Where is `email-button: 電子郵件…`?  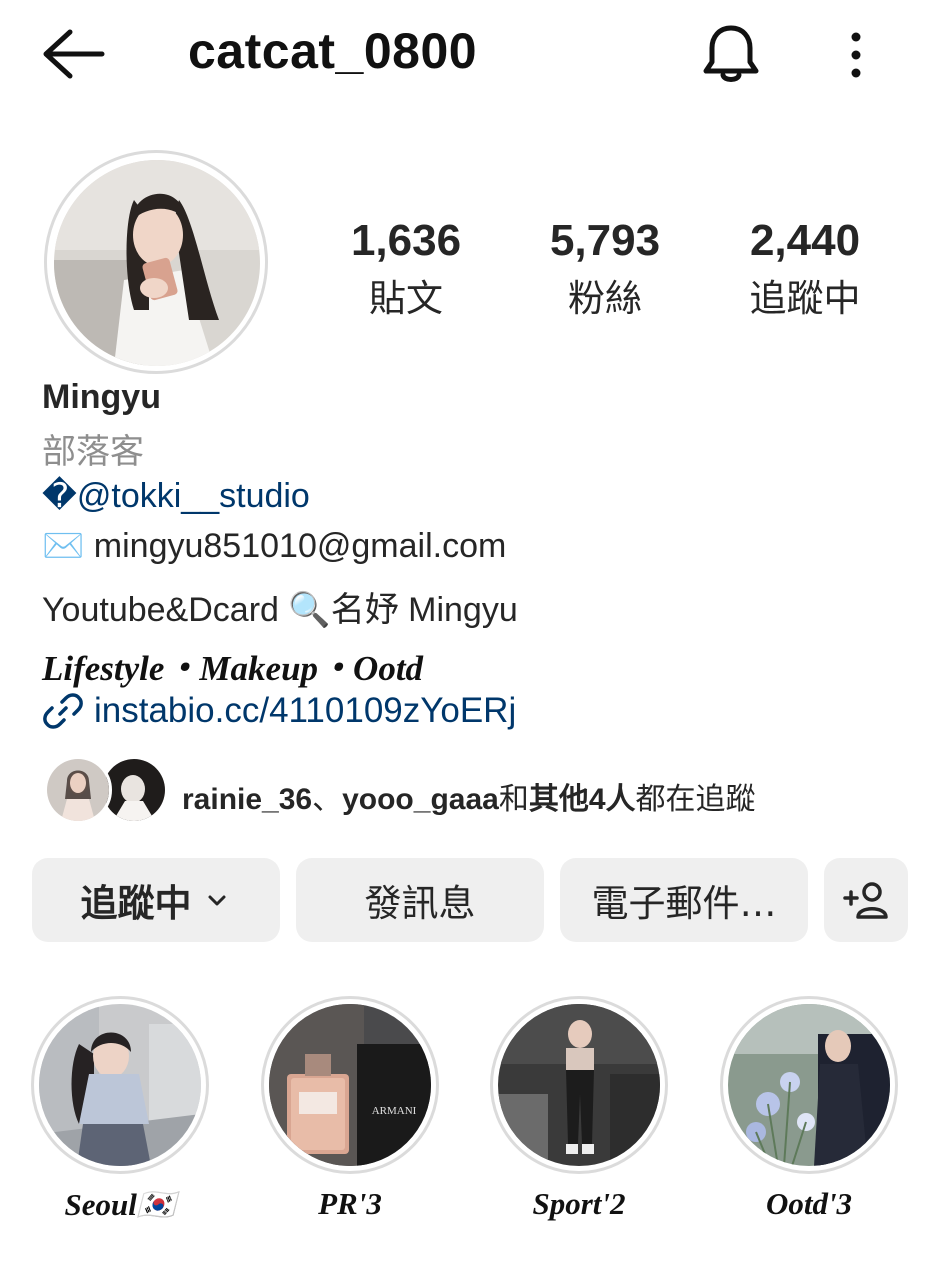 email-button: 電子郵件… is located at coordinates (684, 900).